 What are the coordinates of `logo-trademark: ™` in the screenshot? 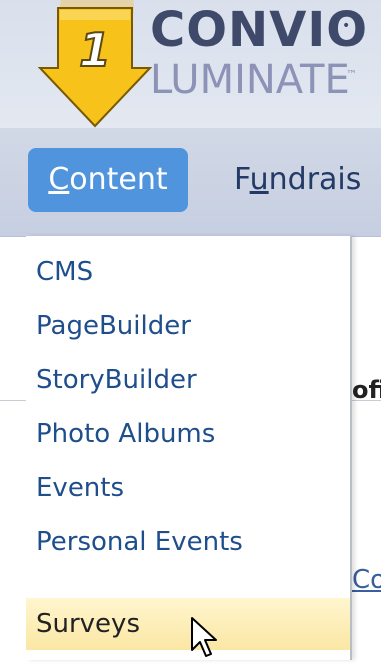 It's located at (351, 74).